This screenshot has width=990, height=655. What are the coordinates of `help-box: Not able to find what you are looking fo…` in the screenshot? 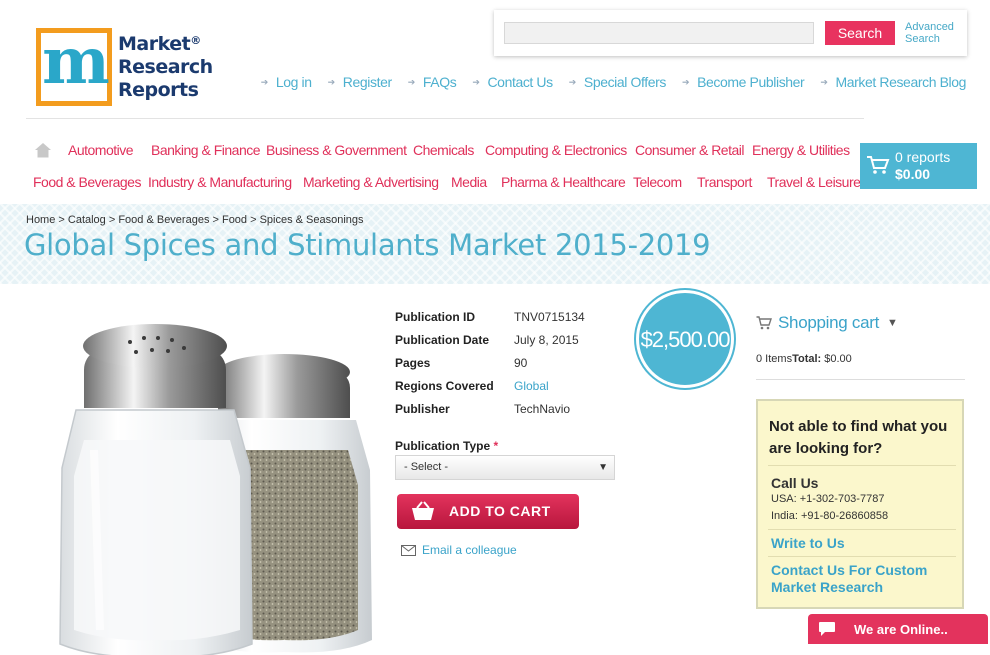 It's located at (860, 504).